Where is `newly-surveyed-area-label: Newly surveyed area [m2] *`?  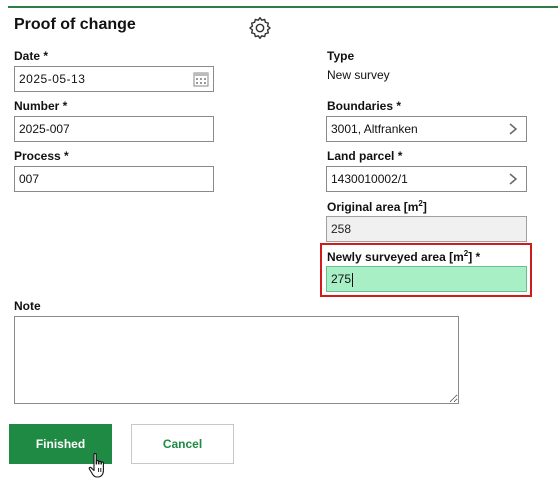
newly-surveyed-area-label: Newly surveyed area [m2] * is located at coordinates (403, 256).